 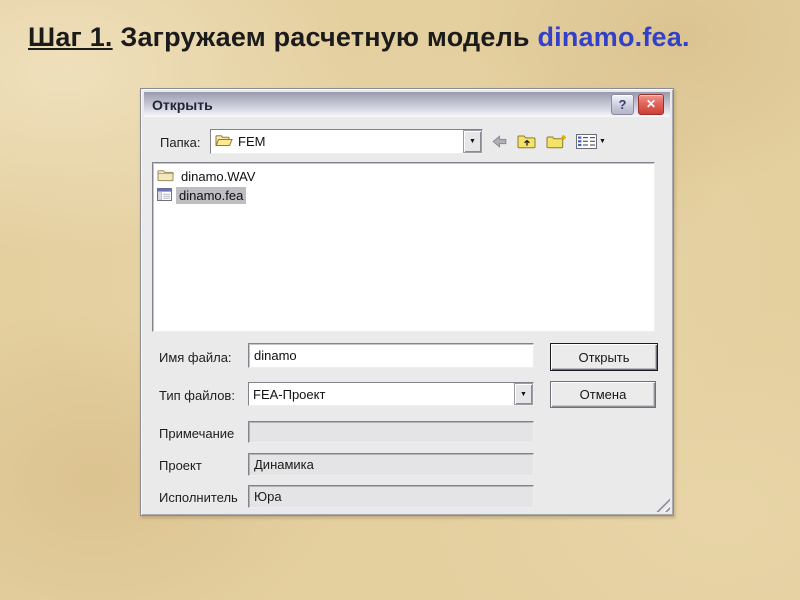 What do you see at coordinates (211, 195) in the screenshot?
I see `file-name: dinamo.fea` at bounding box center [211, 195].